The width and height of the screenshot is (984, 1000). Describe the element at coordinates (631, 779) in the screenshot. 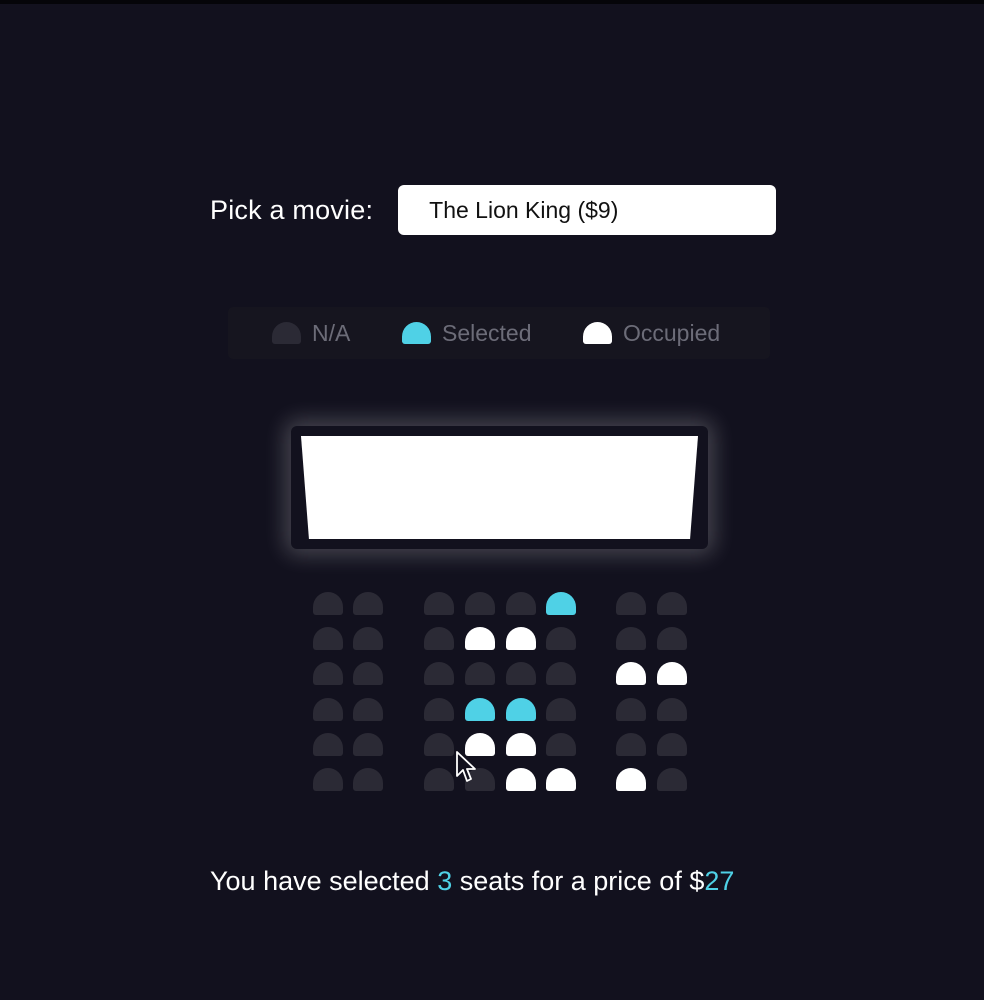

I see `seat-r6-c7-occupied` at that location.